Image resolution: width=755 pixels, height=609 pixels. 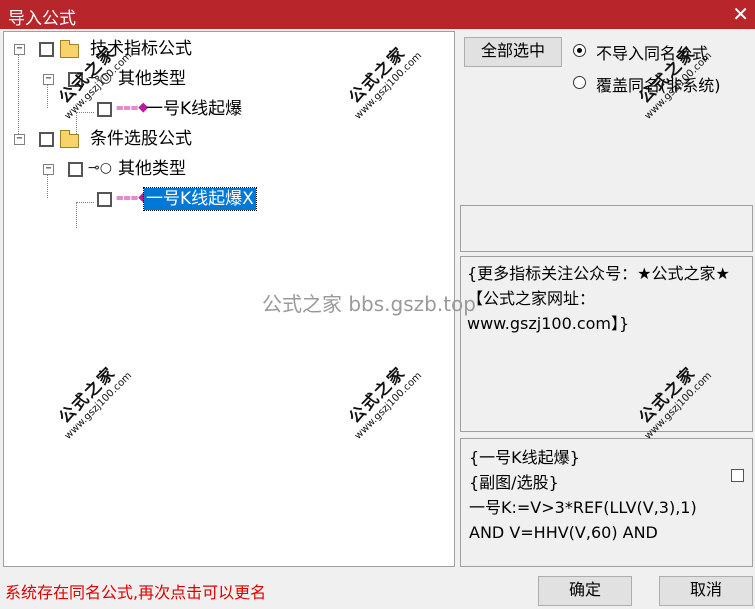 What do you see at coordinates (740, 14) in the screenshot?
I see `close-icon: ✕` at bounding box center [740, 14].